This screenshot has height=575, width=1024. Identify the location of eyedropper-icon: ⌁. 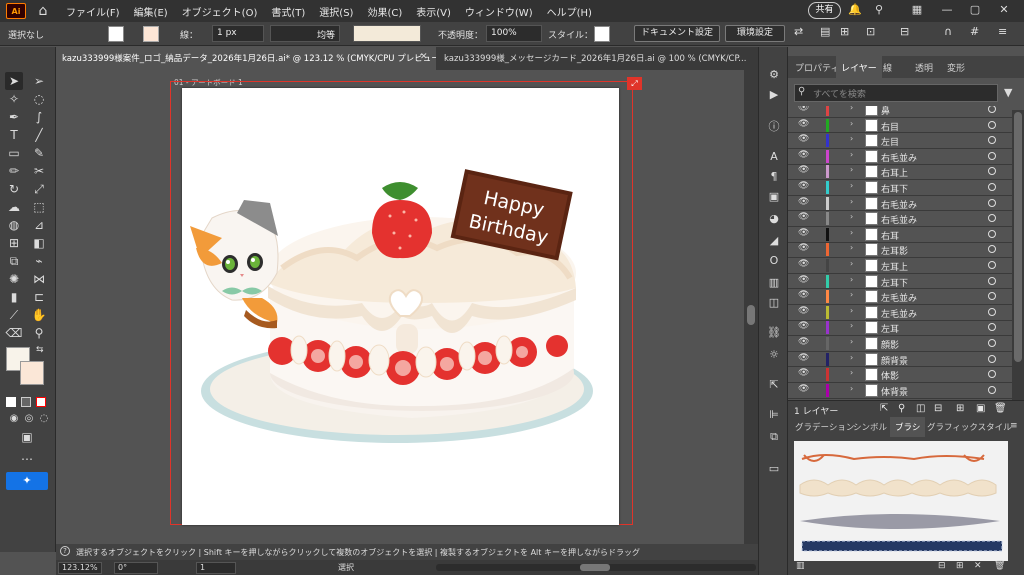
(39, 261).